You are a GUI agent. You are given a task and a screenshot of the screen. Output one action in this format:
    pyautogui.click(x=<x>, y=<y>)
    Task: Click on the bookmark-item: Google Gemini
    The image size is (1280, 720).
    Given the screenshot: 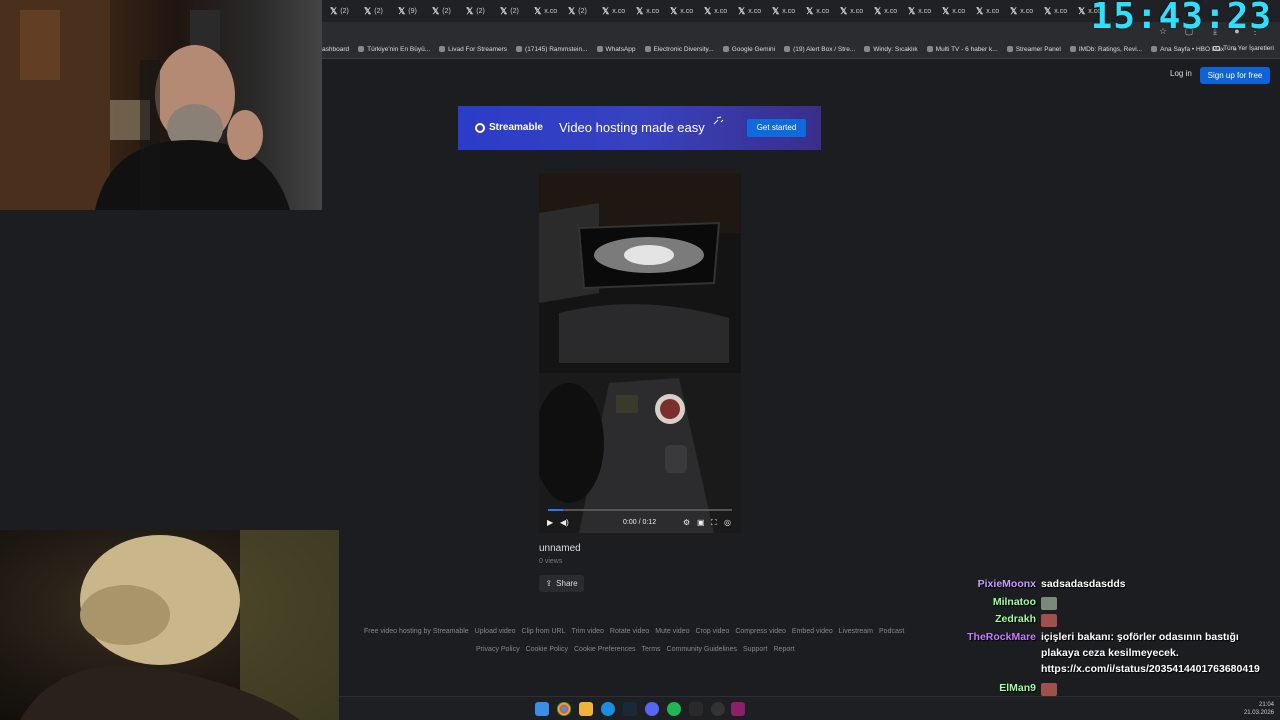 What is the action you would take?
    pyautogui.click(x=748, y=49)
    